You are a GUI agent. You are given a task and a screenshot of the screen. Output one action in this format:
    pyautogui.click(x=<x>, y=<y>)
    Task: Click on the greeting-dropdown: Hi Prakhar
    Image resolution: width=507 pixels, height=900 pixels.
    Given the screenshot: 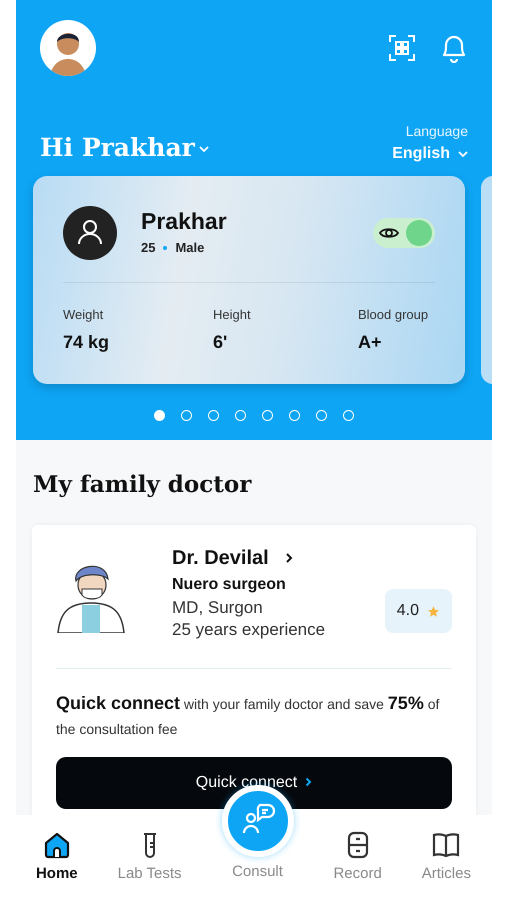 What is the action you would take?
    pyautogui.click(x=124, y=147)
    